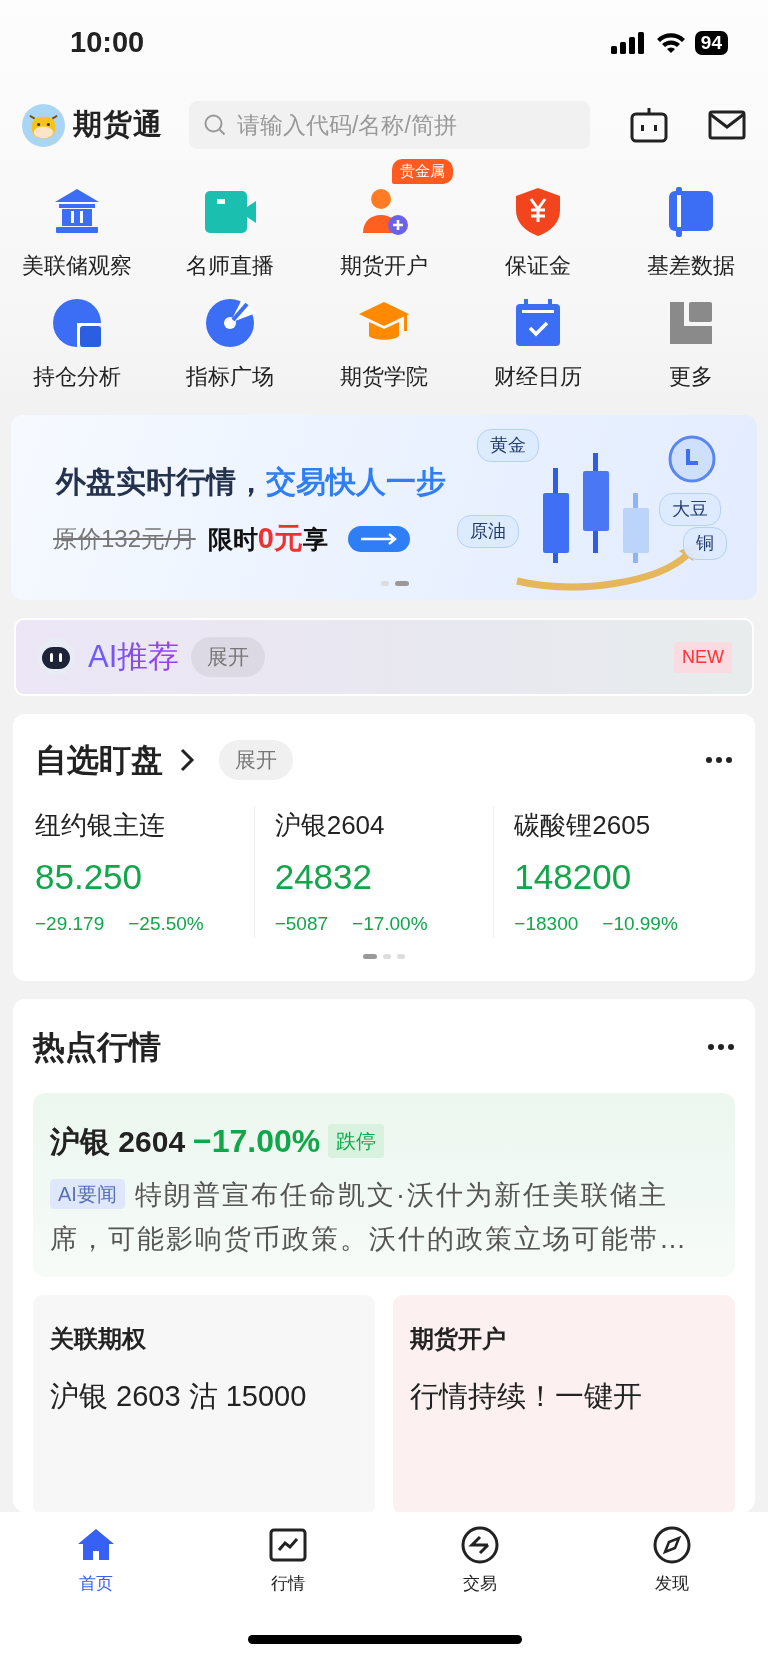  Describe the element at coordinates (711, 42) in the screenshot. I see `battery-level: 94` at that location.